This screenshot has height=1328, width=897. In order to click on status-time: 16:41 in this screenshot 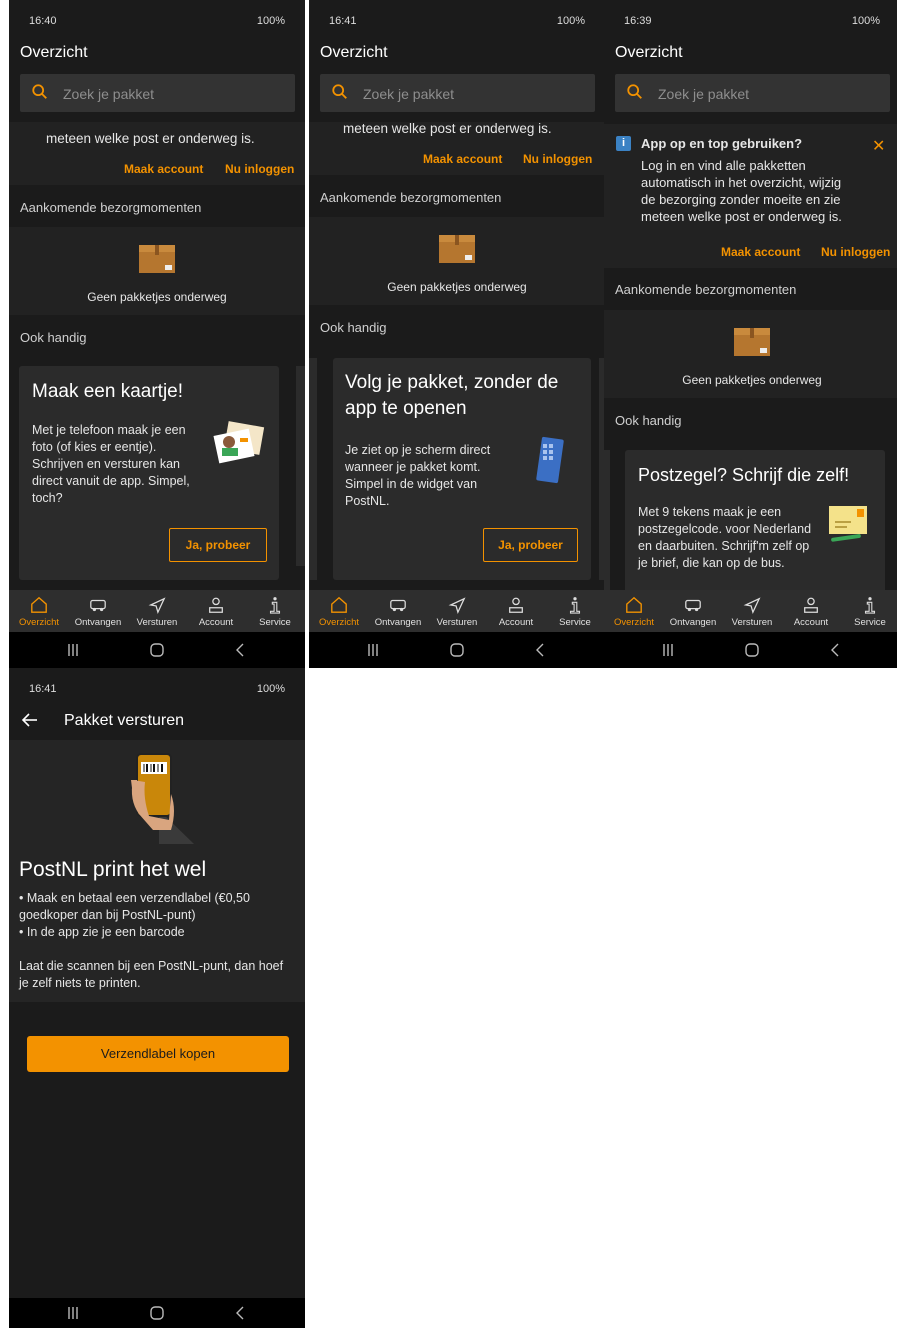, I will do `click(343, 21)`.